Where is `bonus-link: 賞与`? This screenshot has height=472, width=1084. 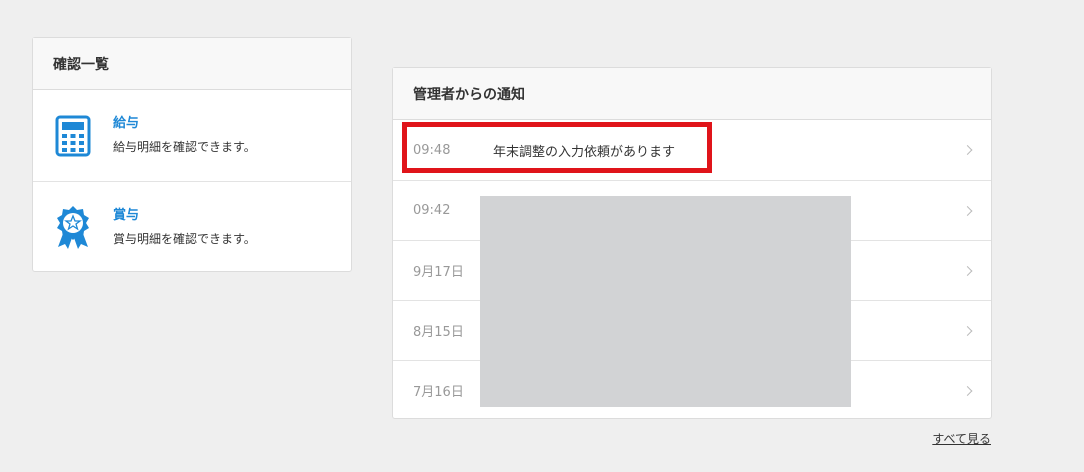 bonus-link: 賞与 is located at coordinates (184, 213).